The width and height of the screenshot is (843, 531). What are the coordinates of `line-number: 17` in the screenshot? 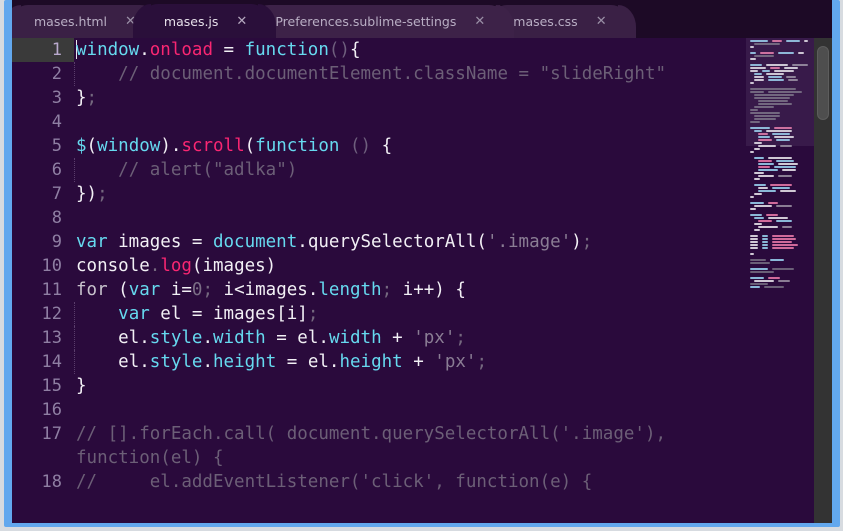 It's located at (51, 434).